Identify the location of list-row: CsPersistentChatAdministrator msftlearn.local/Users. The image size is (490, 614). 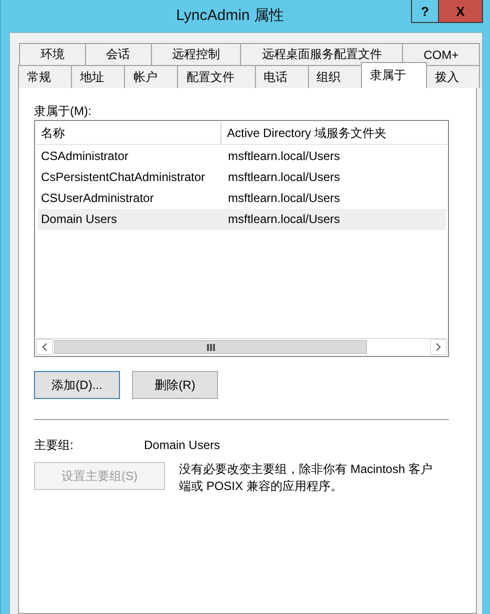
(242, 177).